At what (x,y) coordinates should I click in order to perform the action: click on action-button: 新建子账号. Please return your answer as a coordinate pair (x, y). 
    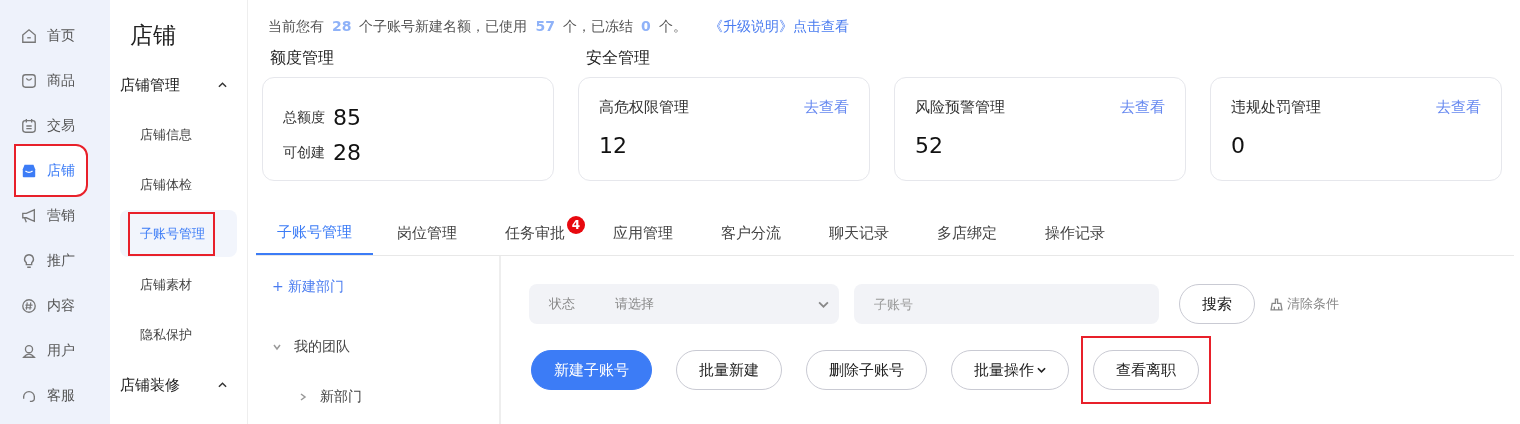
    Looking at the image, I should click on (591, 370).